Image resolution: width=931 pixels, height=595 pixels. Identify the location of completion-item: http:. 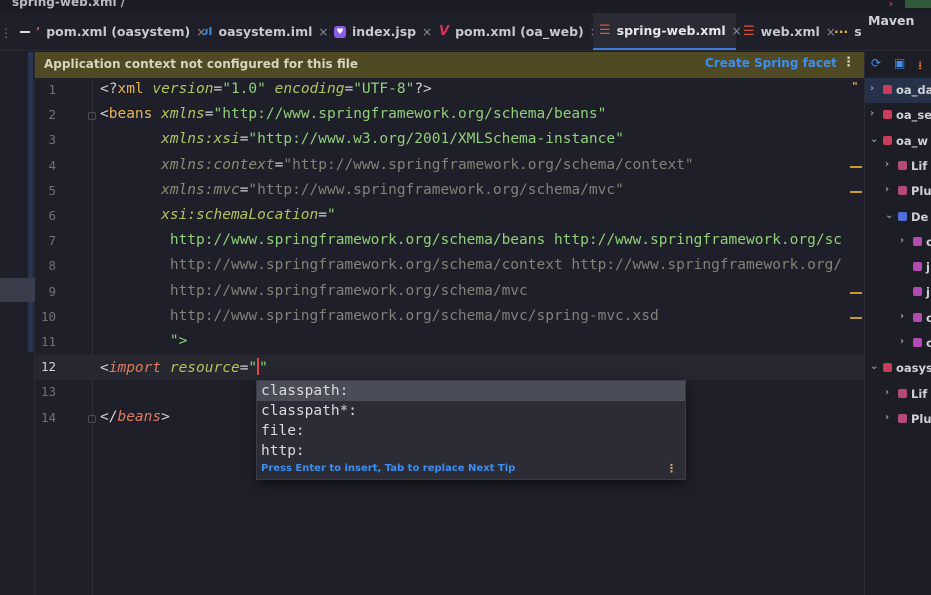
(471, 451).